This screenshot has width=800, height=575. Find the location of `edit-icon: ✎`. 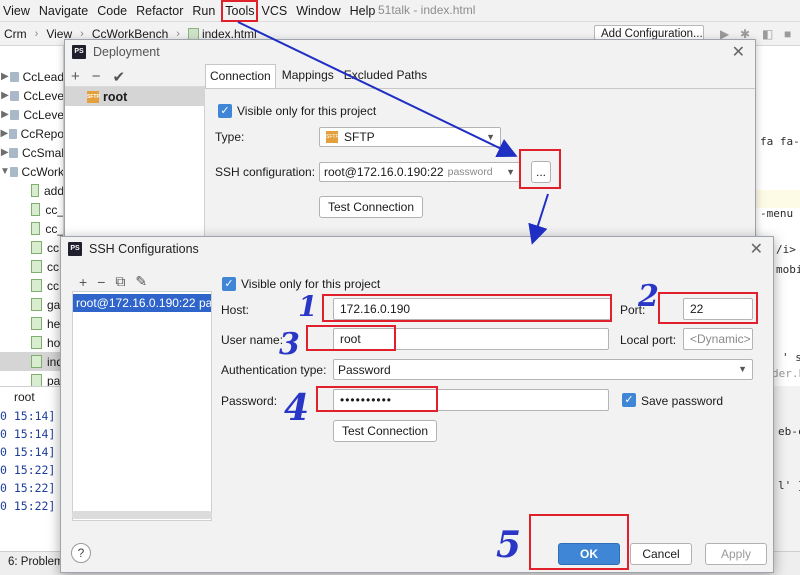

edit-icon: ✎ is located at coordinates (141, 281).